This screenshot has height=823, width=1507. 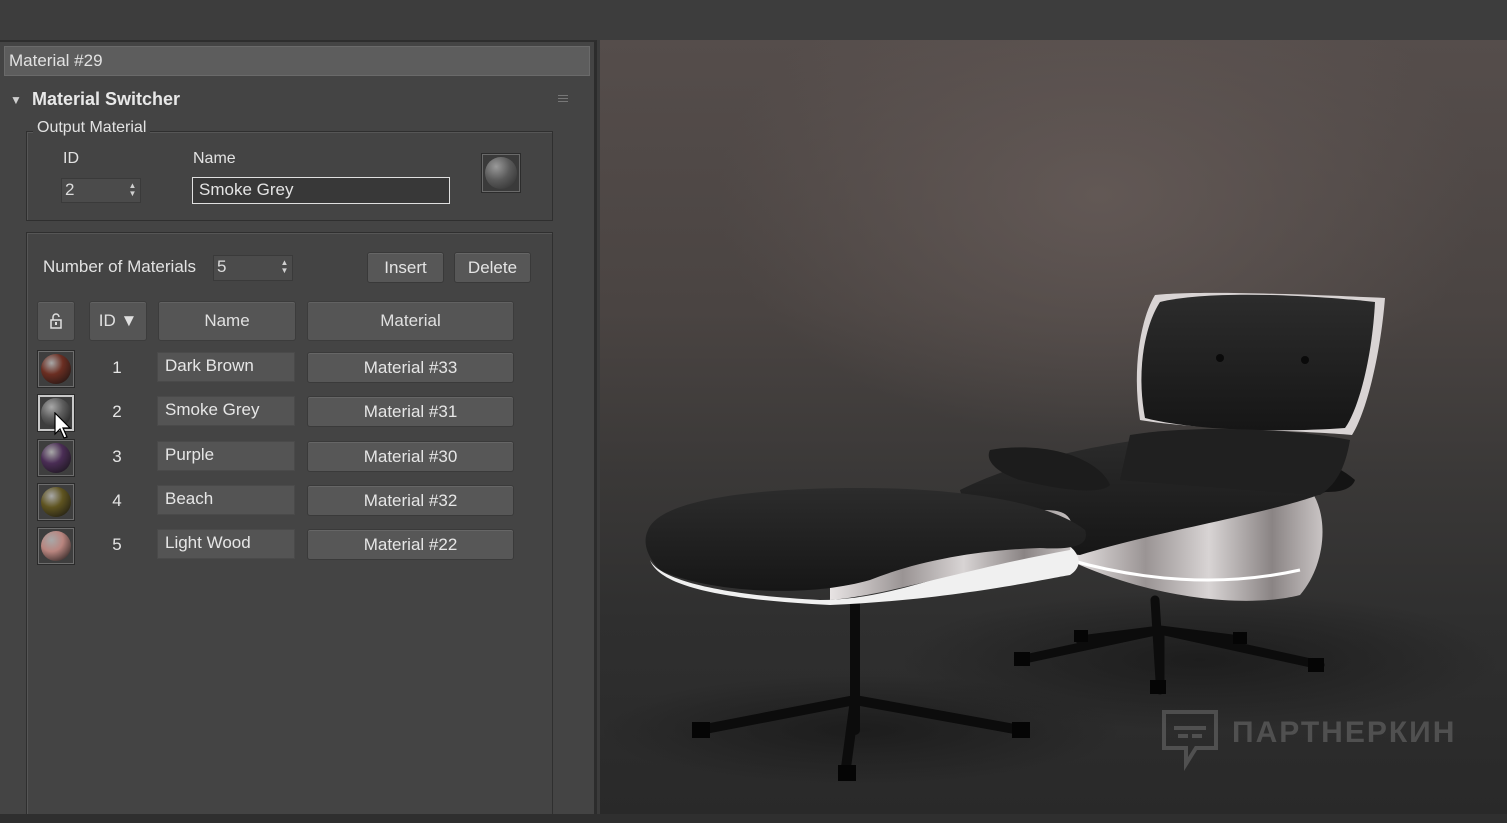 What do you see at coordinates (214, 158) in the screenshot?
I see `output-name-label: Name` at bounding box center [214, 158].